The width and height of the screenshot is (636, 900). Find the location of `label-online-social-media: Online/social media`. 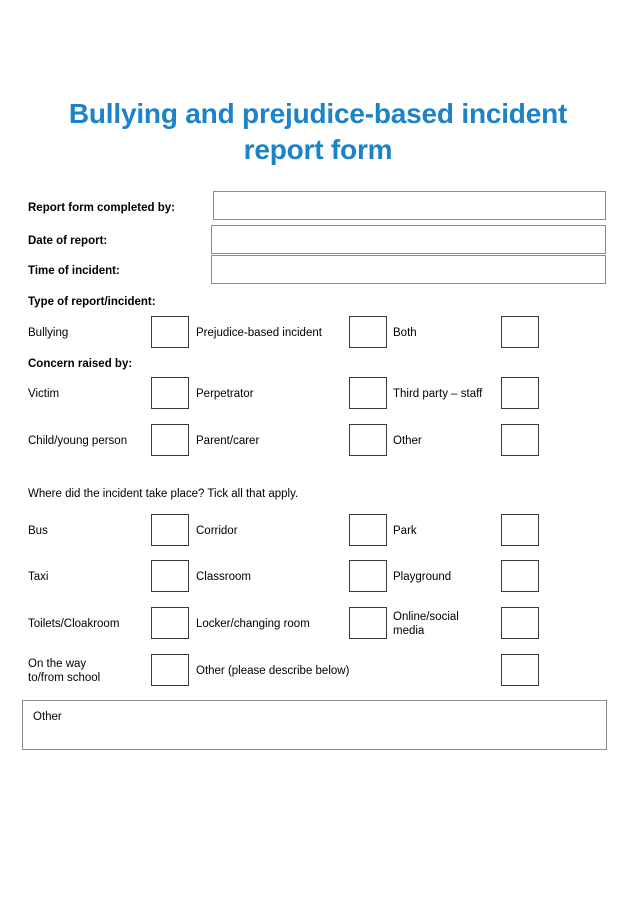

label-online-social-media: Online/social media is located at coordinates (426, 624).